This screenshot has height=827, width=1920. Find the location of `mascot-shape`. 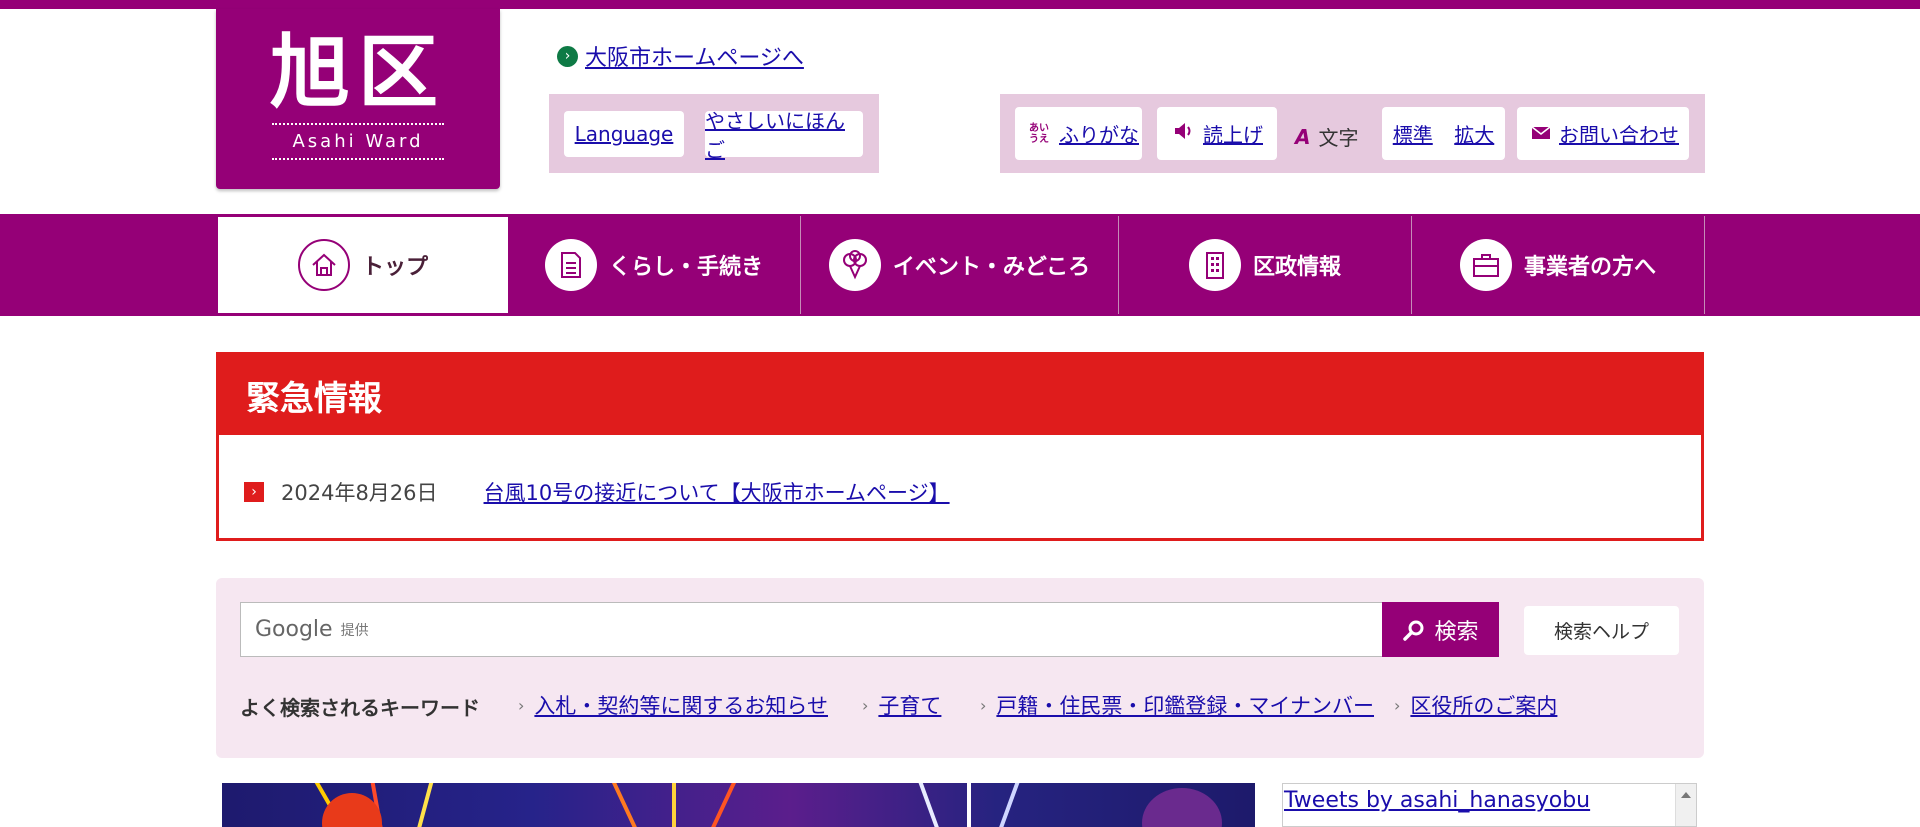

mascot-shape is located at coordinates (1182, 807).